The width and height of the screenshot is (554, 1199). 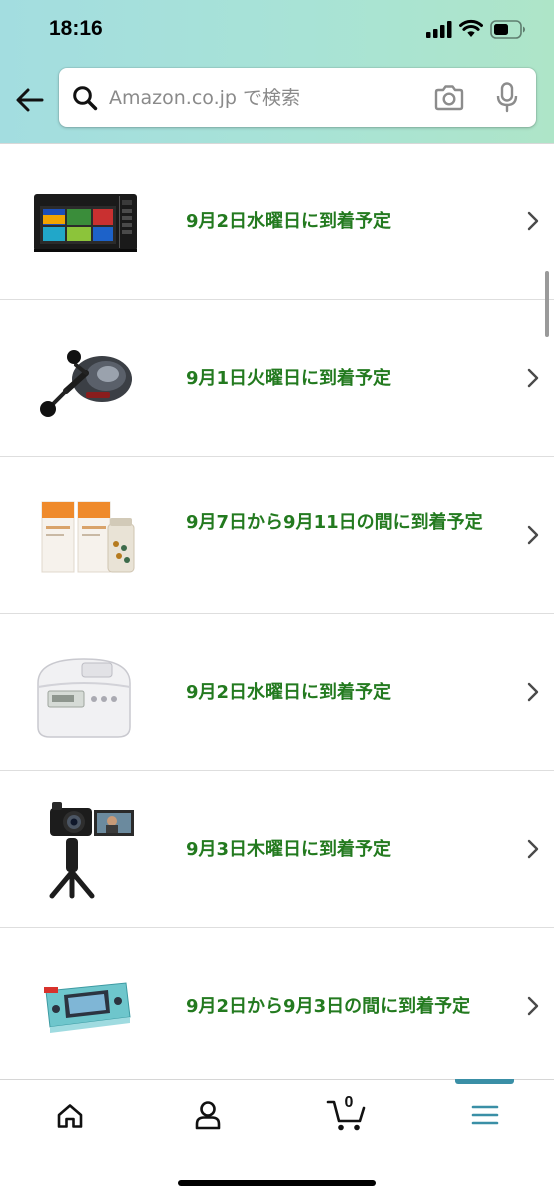 What do you see at coordinates (277, 30) in the screenshot?
I see `status-bar: 18:16` at bounding box center [277, 30].